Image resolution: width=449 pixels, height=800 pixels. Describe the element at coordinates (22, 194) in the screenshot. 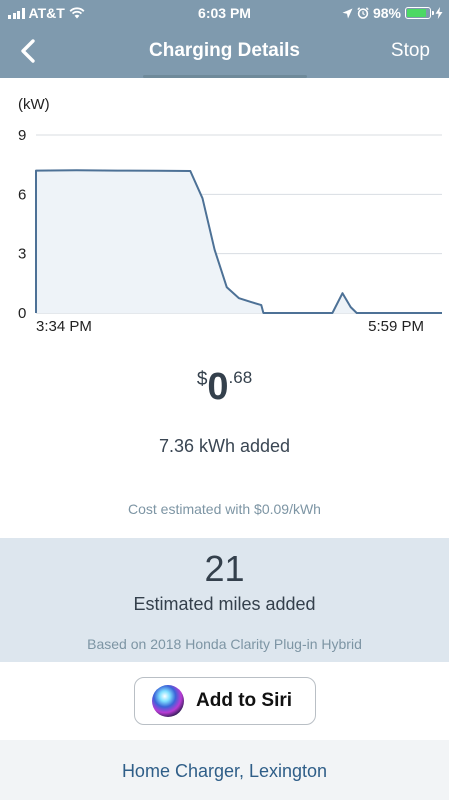

I see `y-tick-label-6: 6` at that location.